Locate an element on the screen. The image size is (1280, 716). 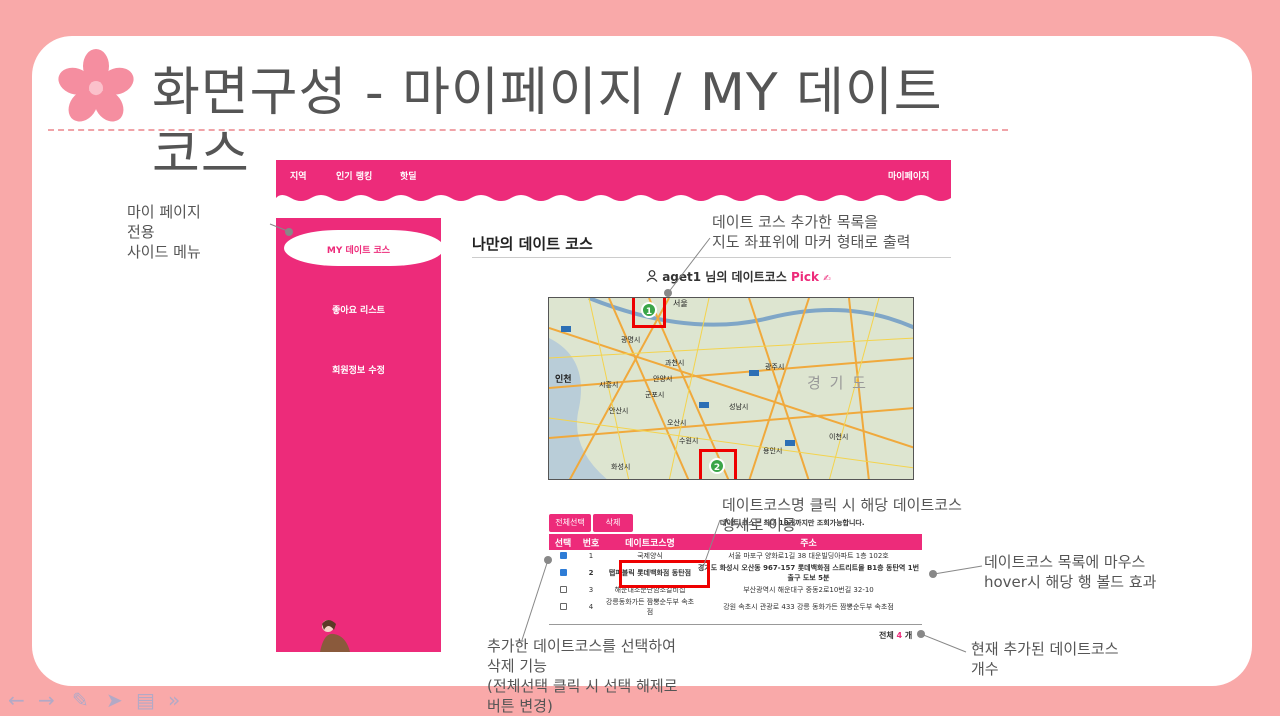
pen-icon: ✎ is located at coordinates (80, 700).